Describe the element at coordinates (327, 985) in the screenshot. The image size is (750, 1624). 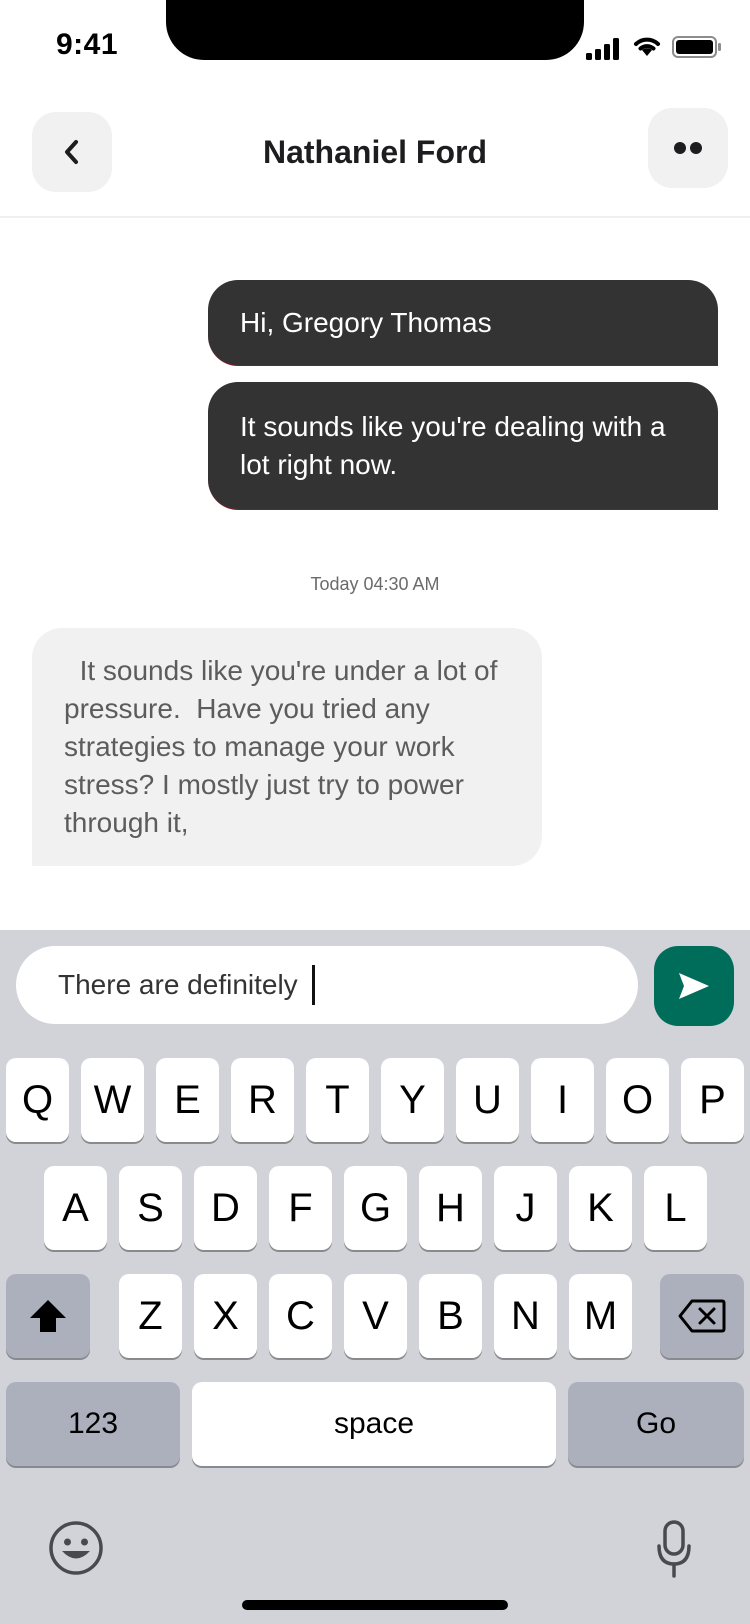
I see `message-input: There are definitely` at that location.